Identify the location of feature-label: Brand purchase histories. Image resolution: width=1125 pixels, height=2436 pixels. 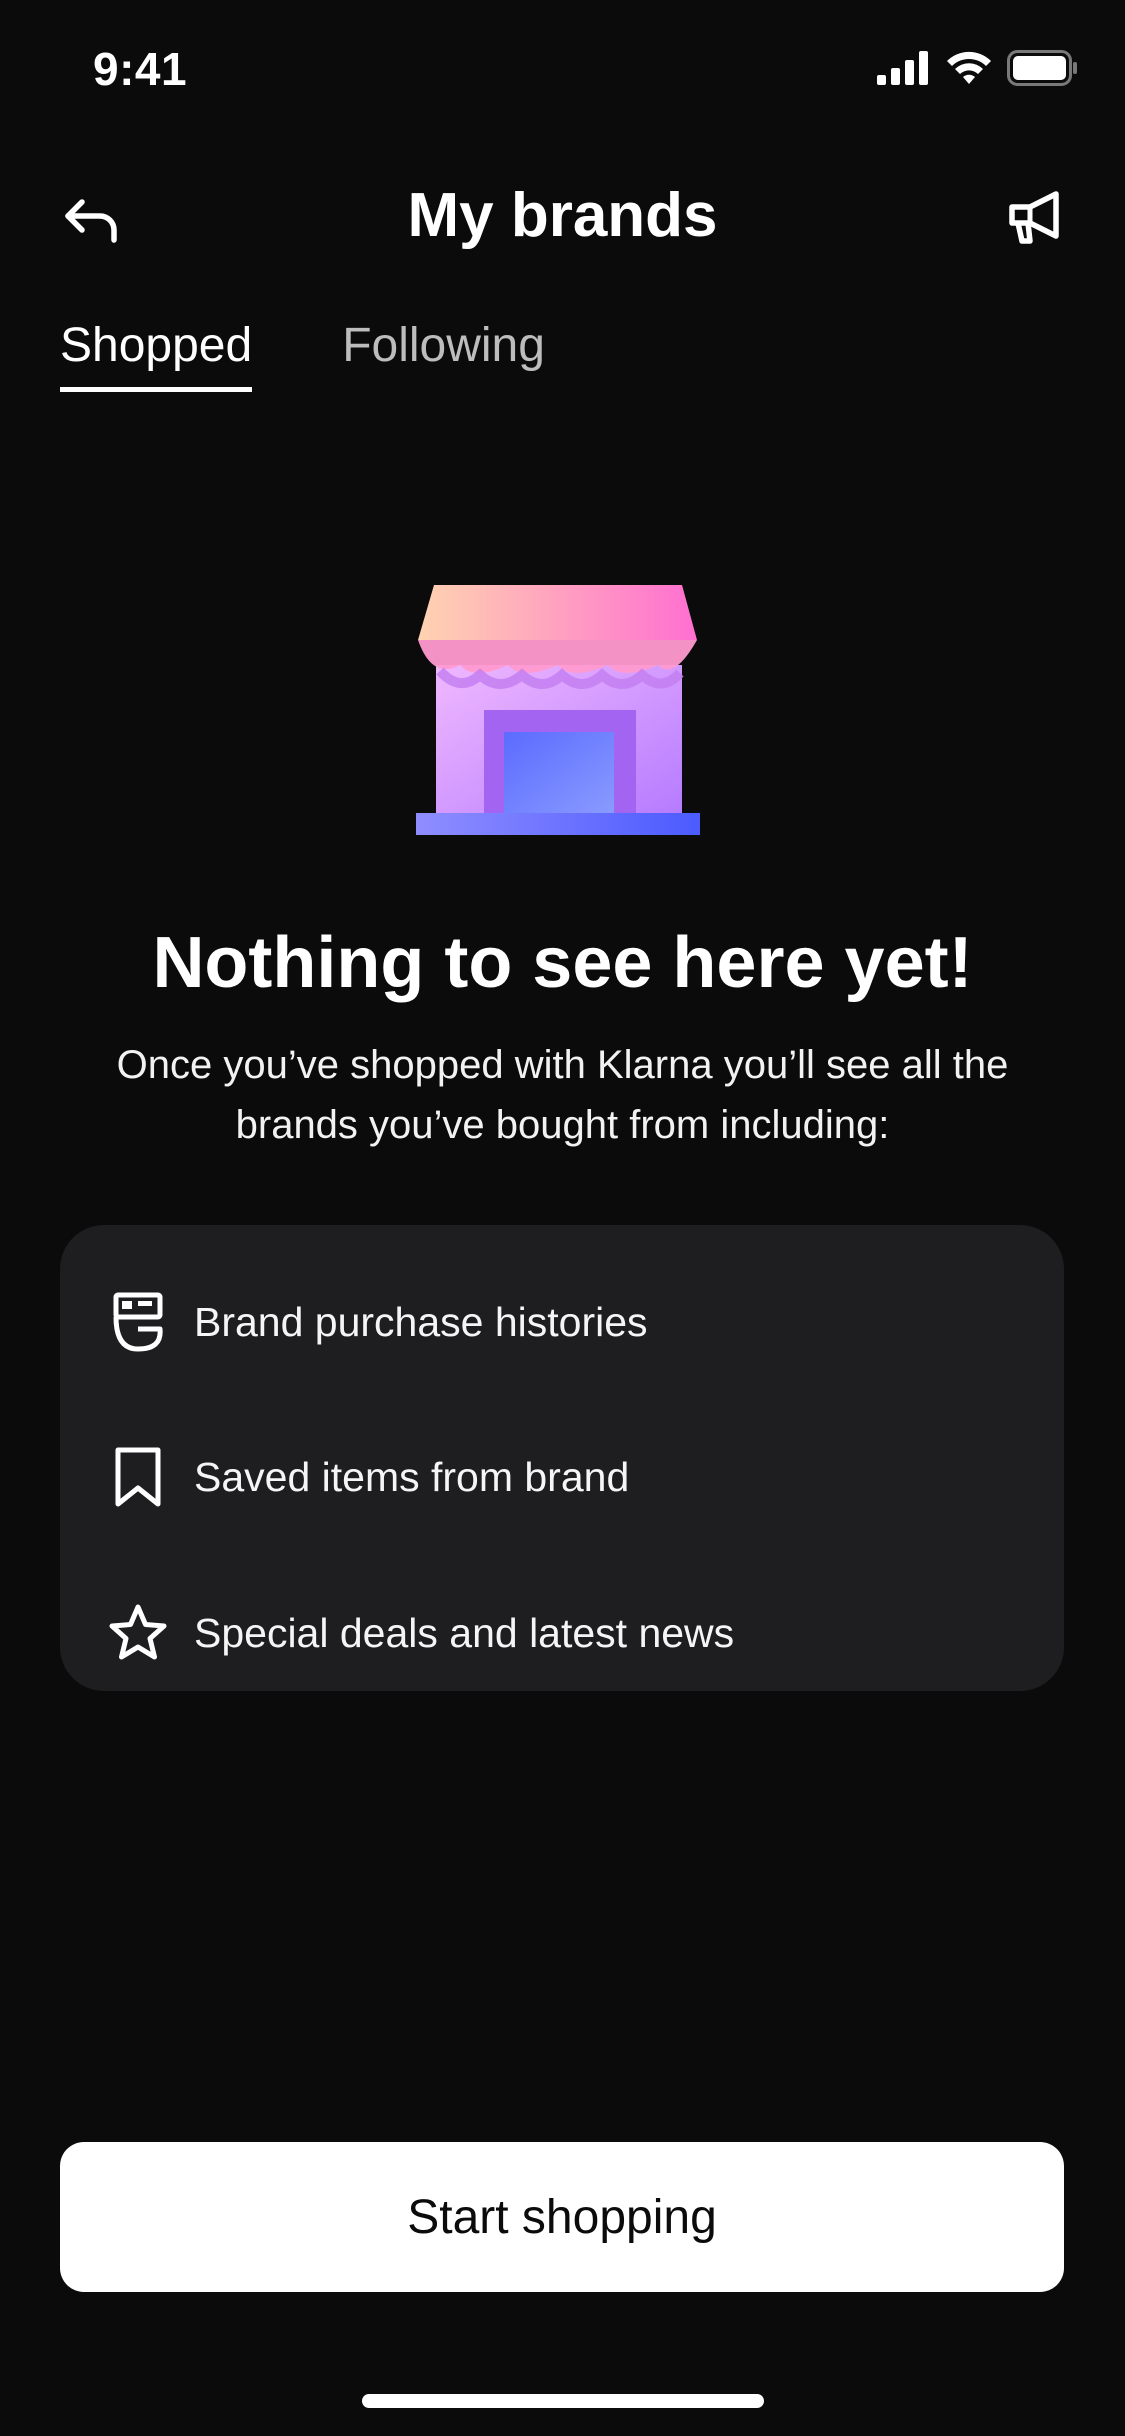
(421, 1321).